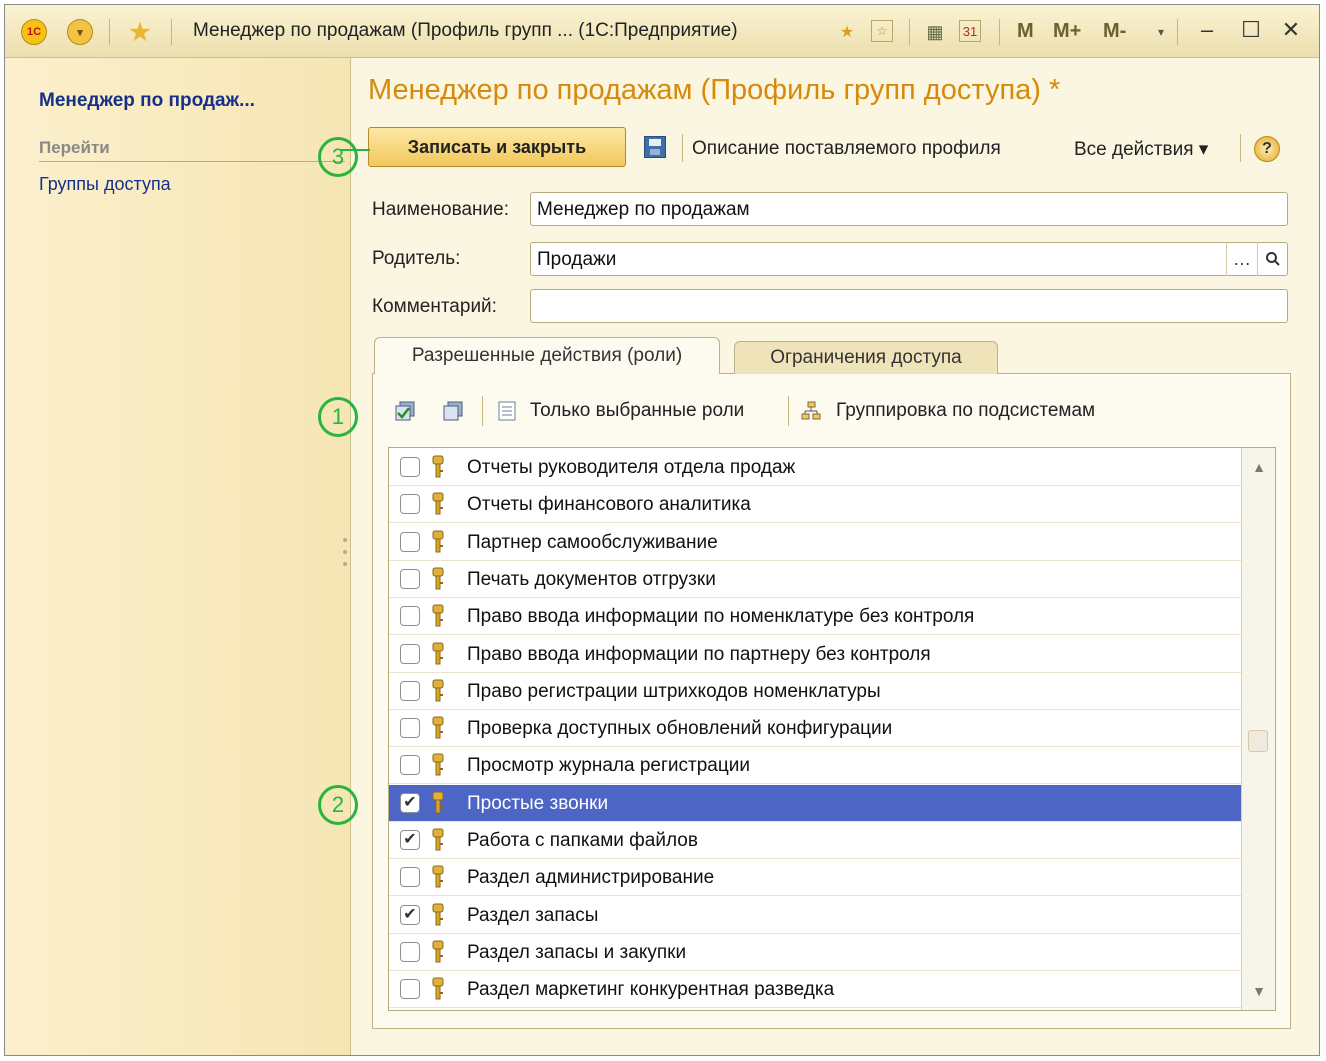 The image size is (1326, 1061). What do you see at coordinates (338, 417) in the screenshot?
I see `callout-1: 1` at bounding box center [338, 417].